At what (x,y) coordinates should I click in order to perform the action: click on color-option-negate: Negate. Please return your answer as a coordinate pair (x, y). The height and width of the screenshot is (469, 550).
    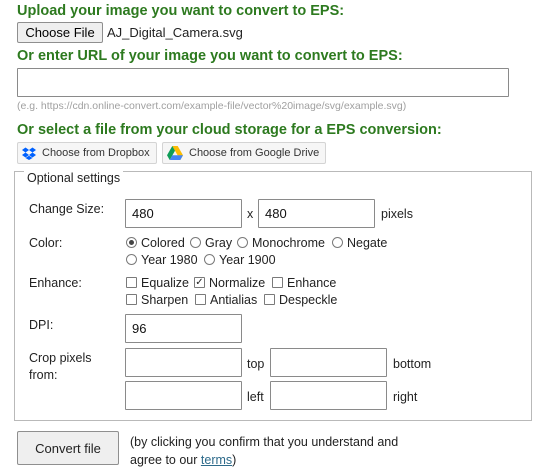
    Looking at the image, I should click on (367, 243).